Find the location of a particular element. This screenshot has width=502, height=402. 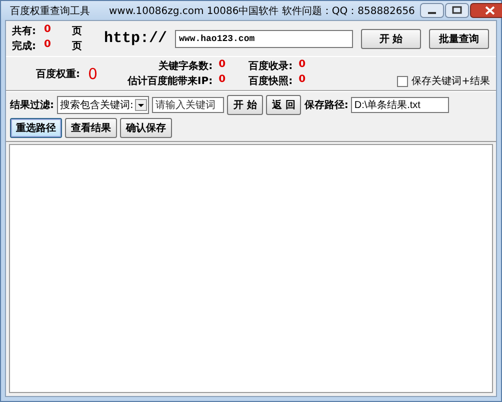

path-button: 重选路径 is located at coordinates (36, 128).